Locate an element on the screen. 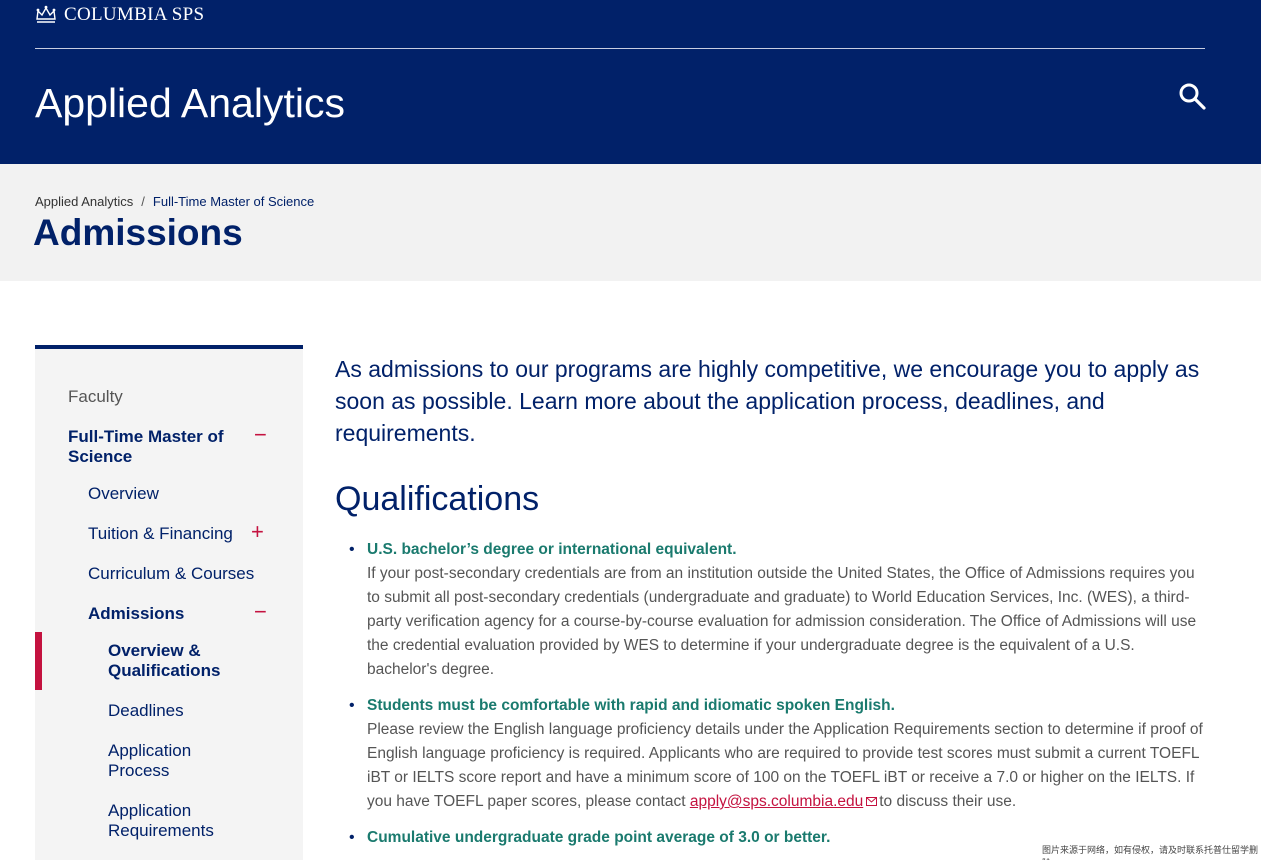 Image resolution: width=1261 pixels, height=860 pixels. columbia-sps-logo: COLUMBIA SPS is located at coordinates (119, 15).